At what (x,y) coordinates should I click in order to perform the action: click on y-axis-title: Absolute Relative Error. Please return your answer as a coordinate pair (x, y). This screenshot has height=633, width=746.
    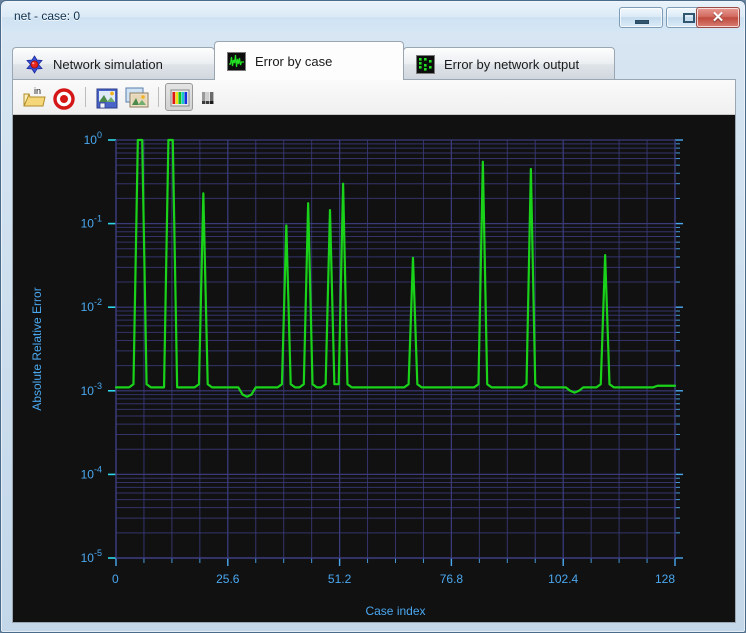
    Looking at the image, I should click on (37, 348).